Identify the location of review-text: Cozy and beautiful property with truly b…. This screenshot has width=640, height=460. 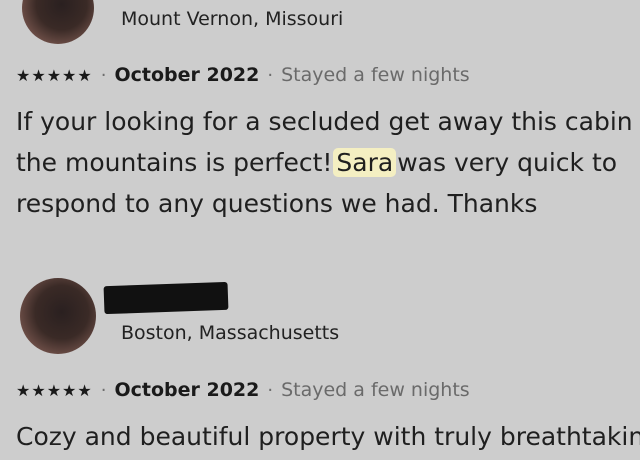
(328, 436).